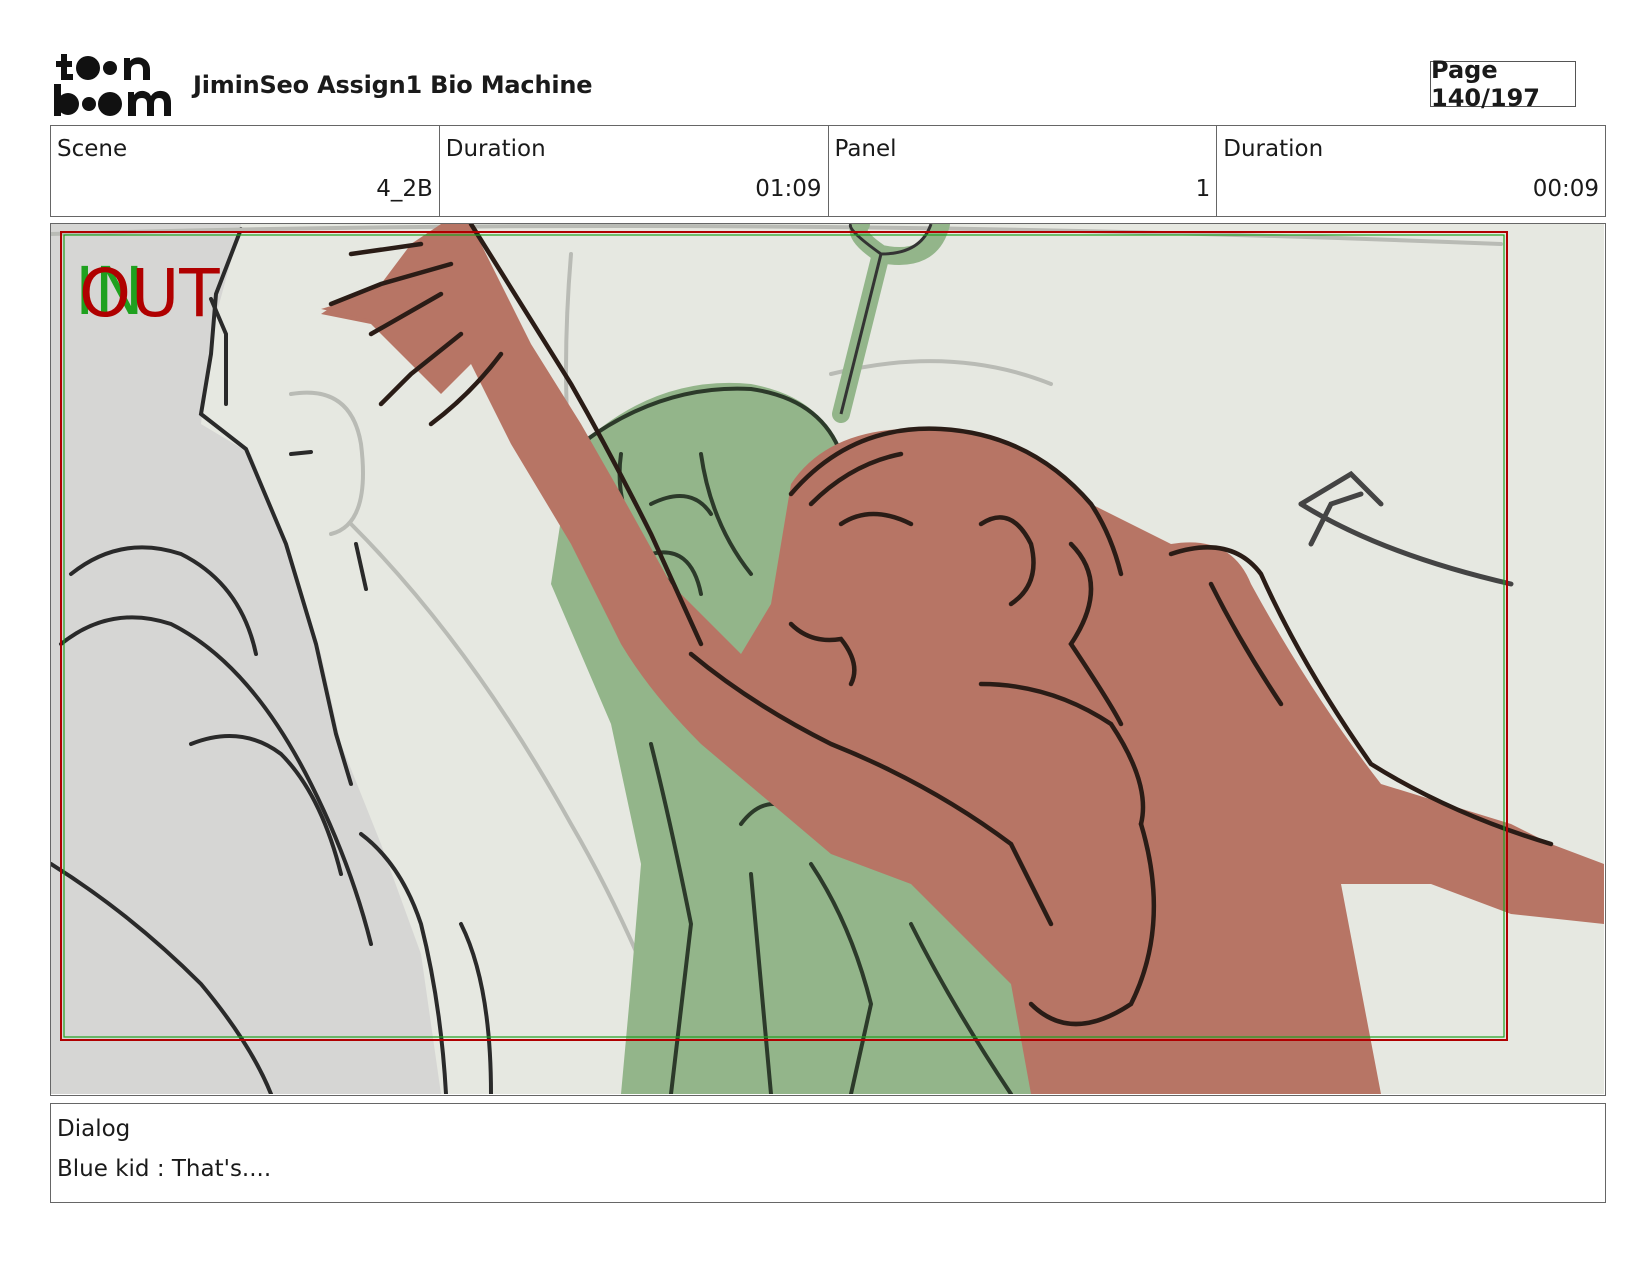 The width and height of the screenshot is (1650, 1275). I want to click on panel-duration-label: Duration, so click(1273, 149).